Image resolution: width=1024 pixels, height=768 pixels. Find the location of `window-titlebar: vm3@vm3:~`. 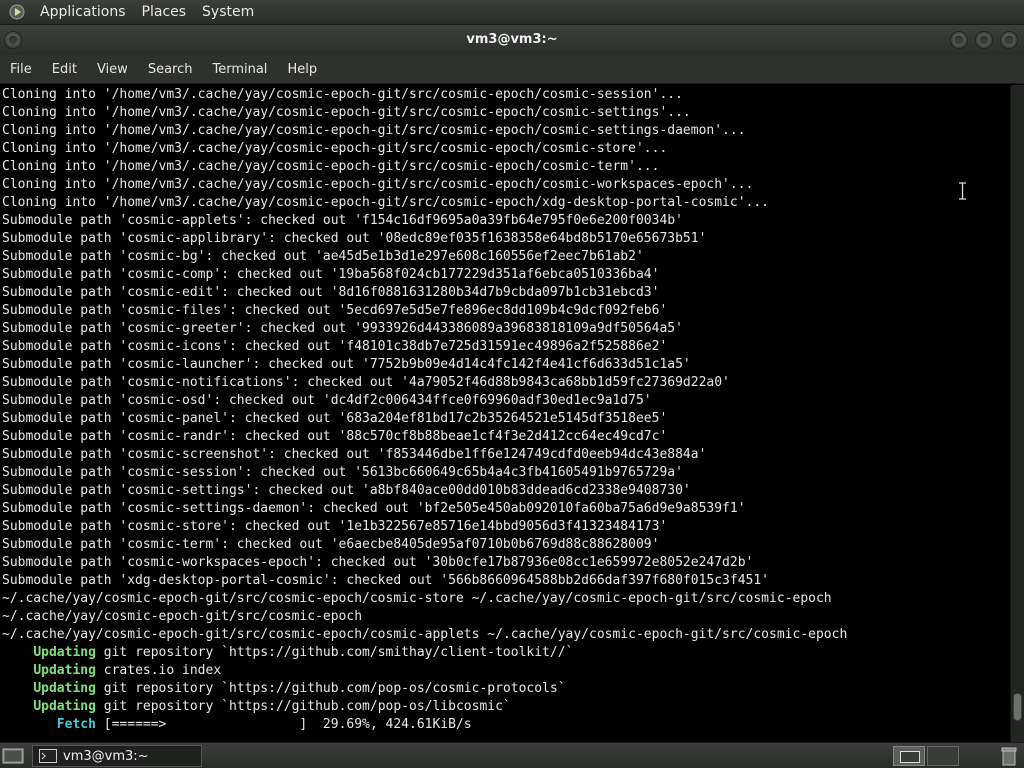

window-titlebar: vm3@vm3:~ is located at coordinates (512, 40).